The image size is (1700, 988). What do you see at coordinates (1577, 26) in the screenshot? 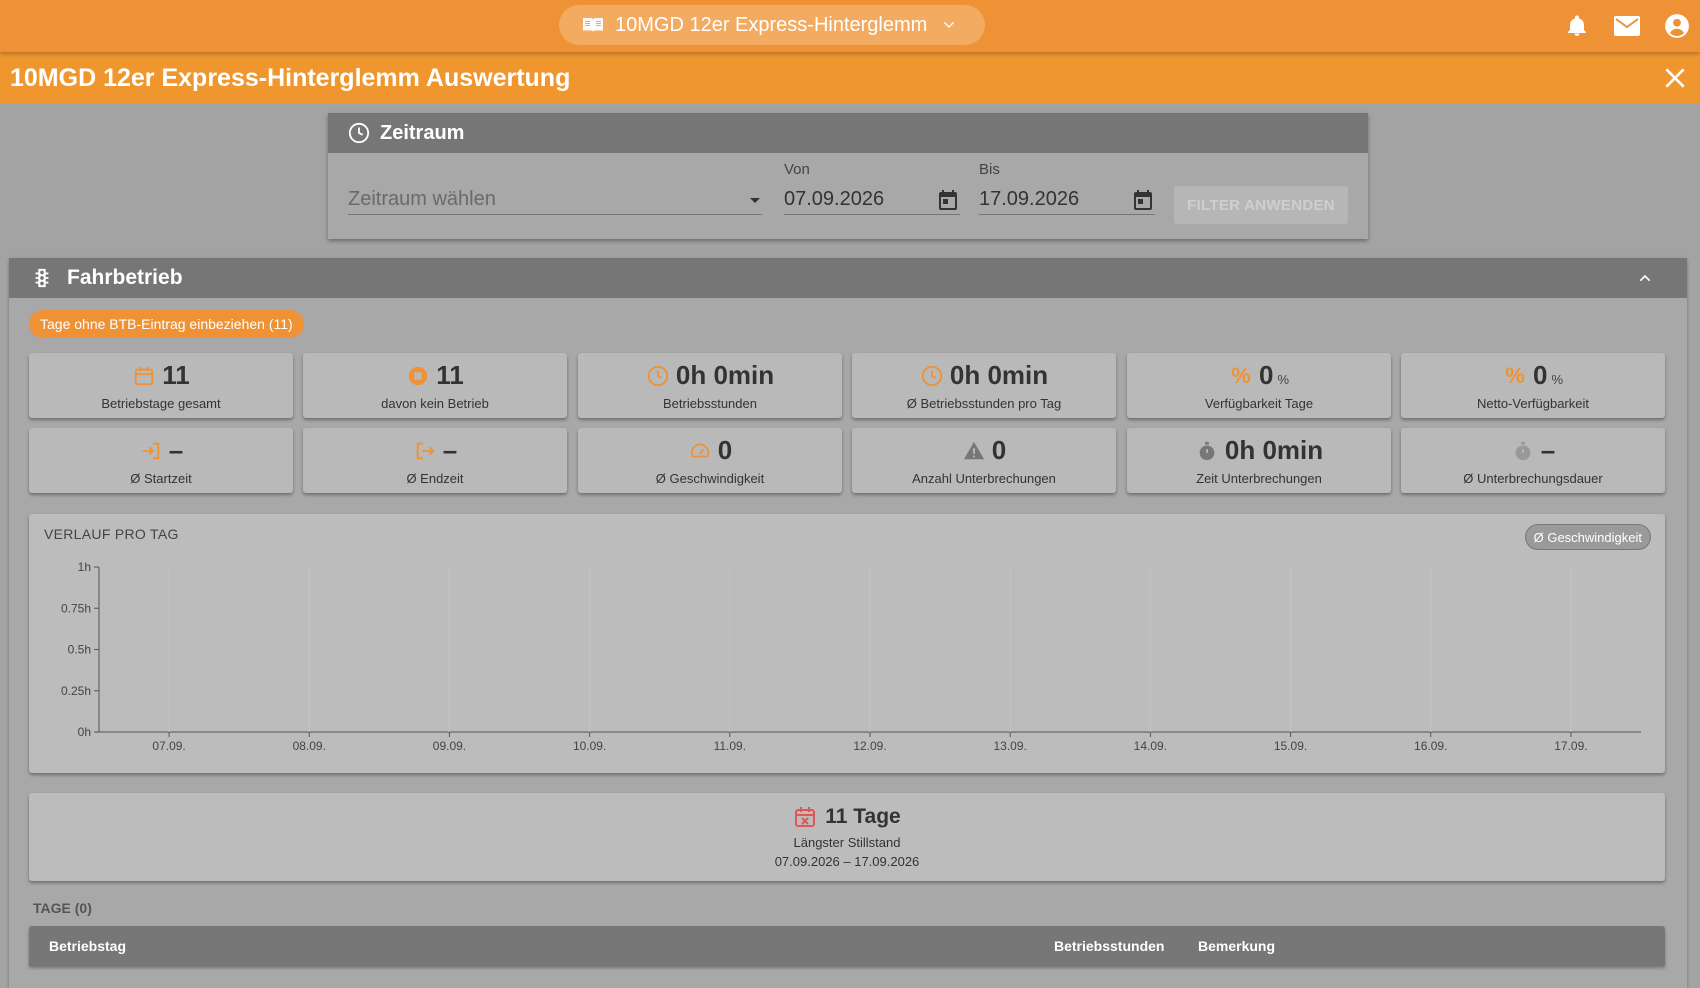
I see `bell-icon` at bounding box center [1577, 26].